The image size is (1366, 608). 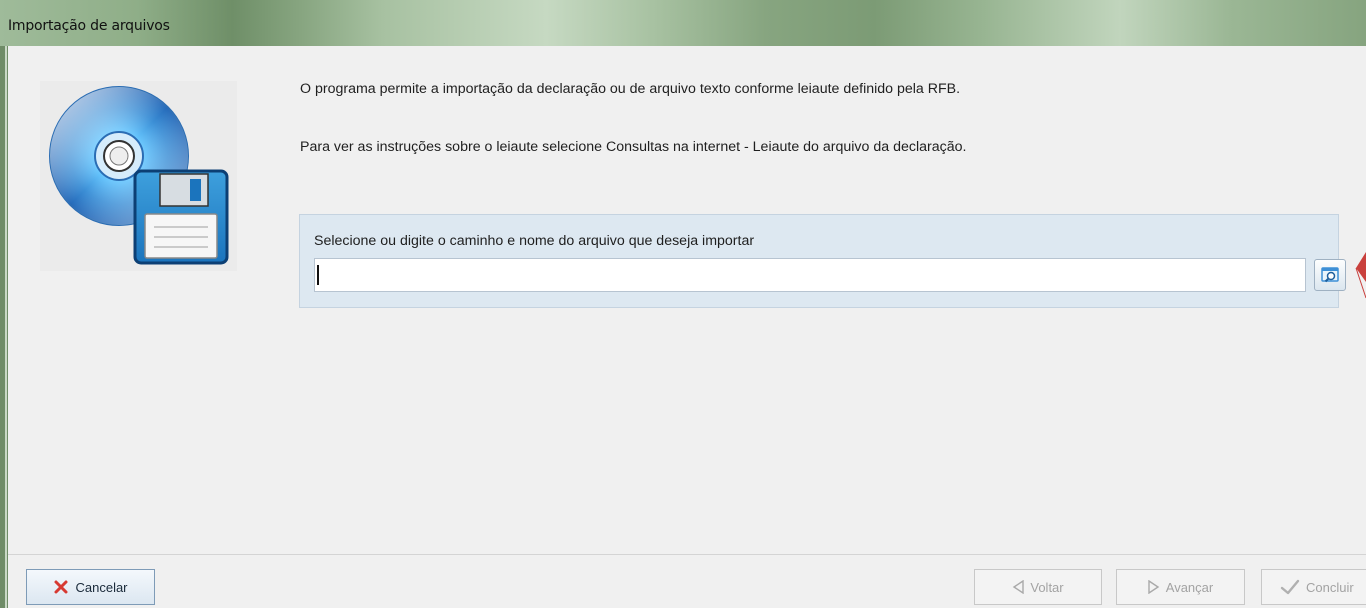 I want to click on text-caret, so click(x=318, y=275).